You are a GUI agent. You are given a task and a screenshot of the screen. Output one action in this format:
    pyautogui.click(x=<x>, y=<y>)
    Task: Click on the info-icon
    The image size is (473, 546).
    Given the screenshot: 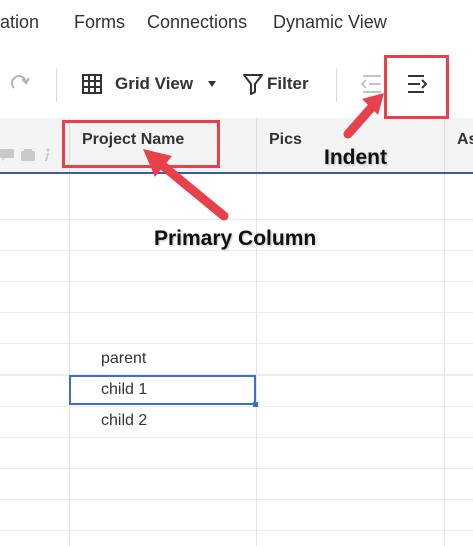 What is the action you would take?
    pyautogui.click(x=47, y=154)
    